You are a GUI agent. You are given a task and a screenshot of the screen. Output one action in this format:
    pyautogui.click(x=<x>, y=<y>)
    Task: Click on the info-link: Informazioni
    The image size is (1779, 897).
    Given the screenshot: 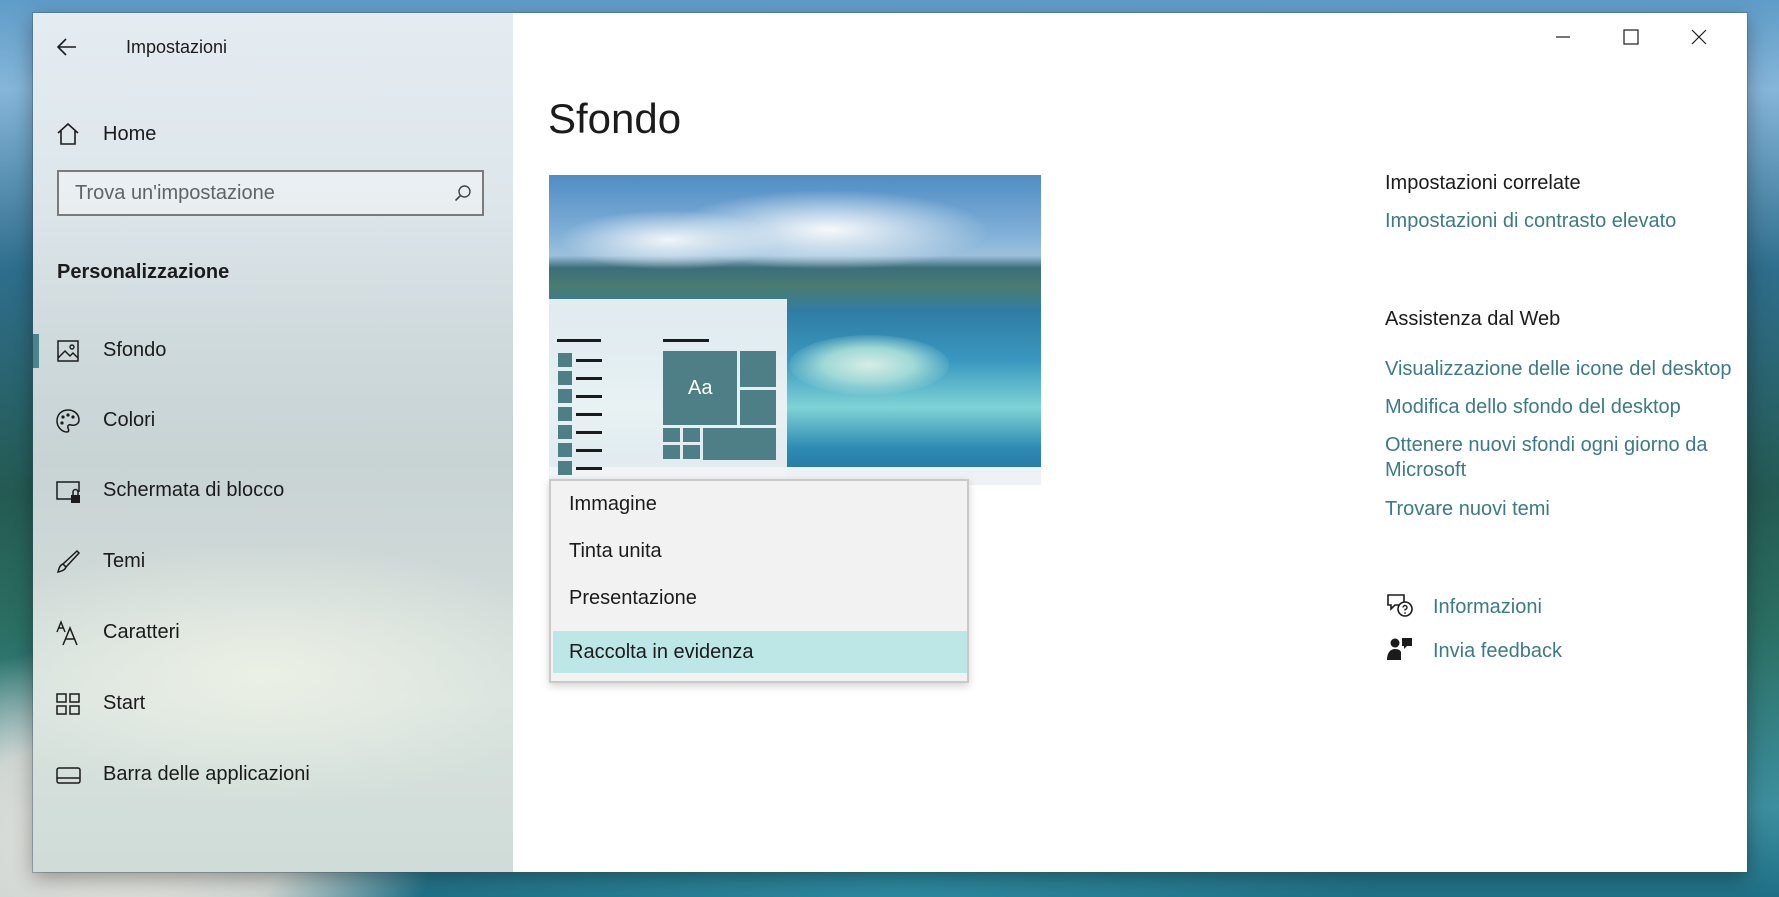 What is the action you would take?
    pyautogui.click(x=1463, y=607)
    